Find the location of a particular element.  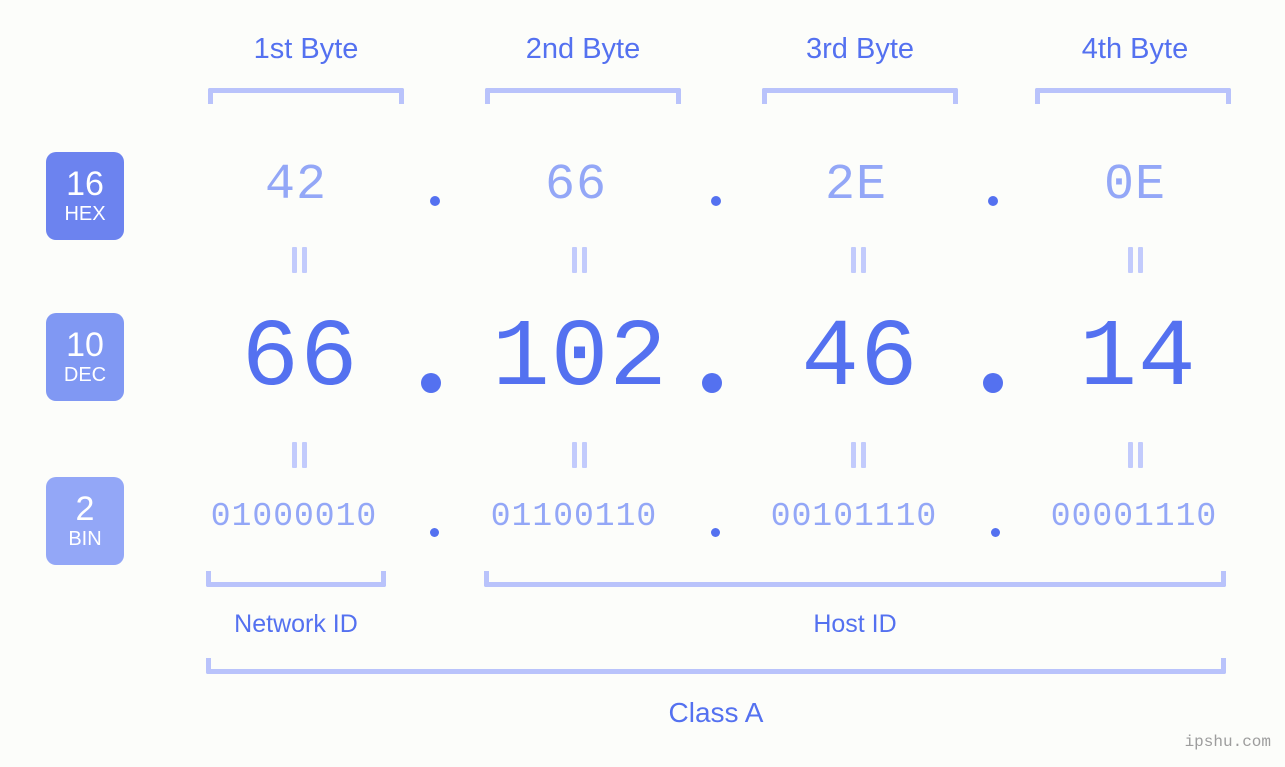

dec-octet-3: 46 is located at coordinates (860, 358).